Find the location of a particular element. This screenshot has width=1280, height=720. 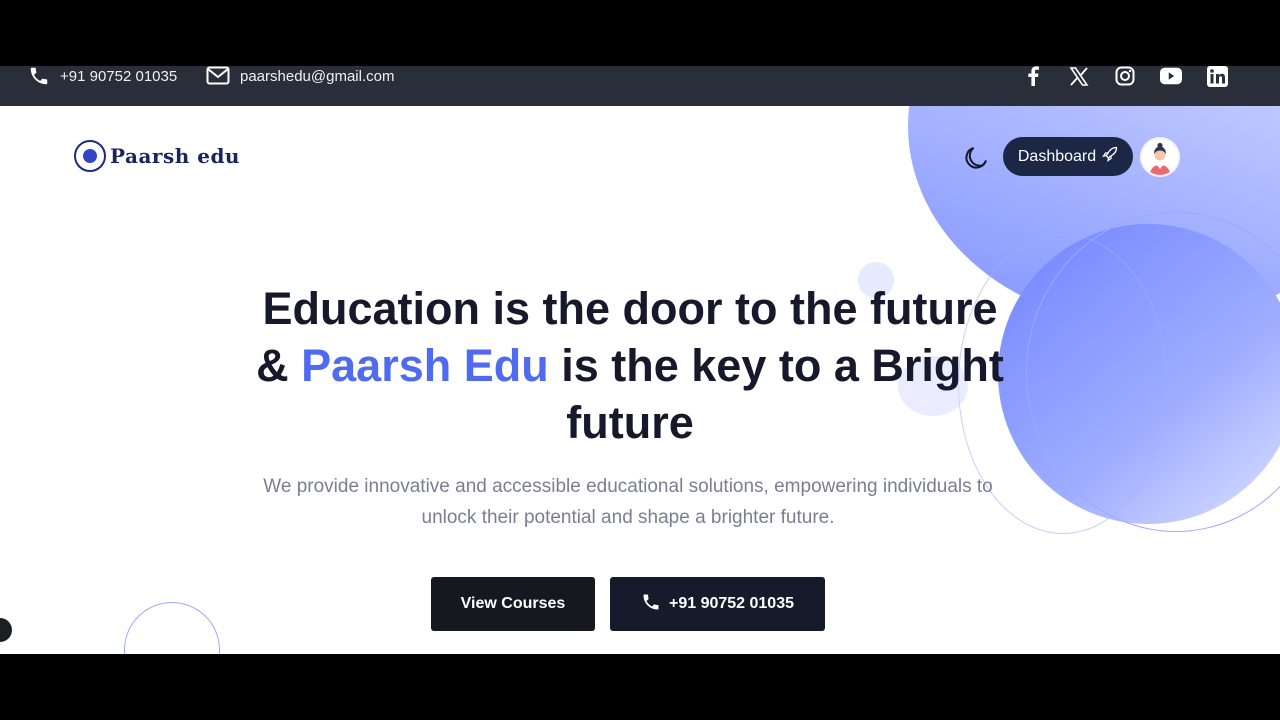

hero-title-brand: Paarsh Edu is located at coordinates (425, 365).